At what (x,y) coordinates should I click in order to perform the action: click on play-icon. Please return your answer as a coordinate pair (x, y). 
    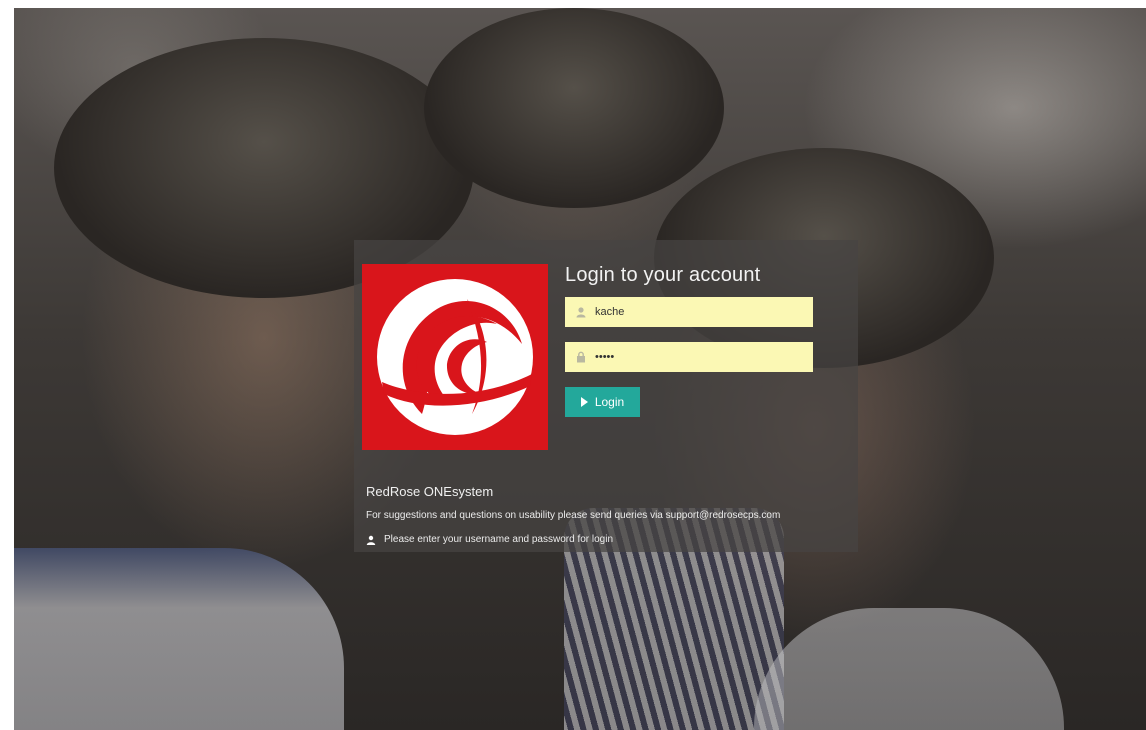
    Looking at the image, I should click on (584, 402).